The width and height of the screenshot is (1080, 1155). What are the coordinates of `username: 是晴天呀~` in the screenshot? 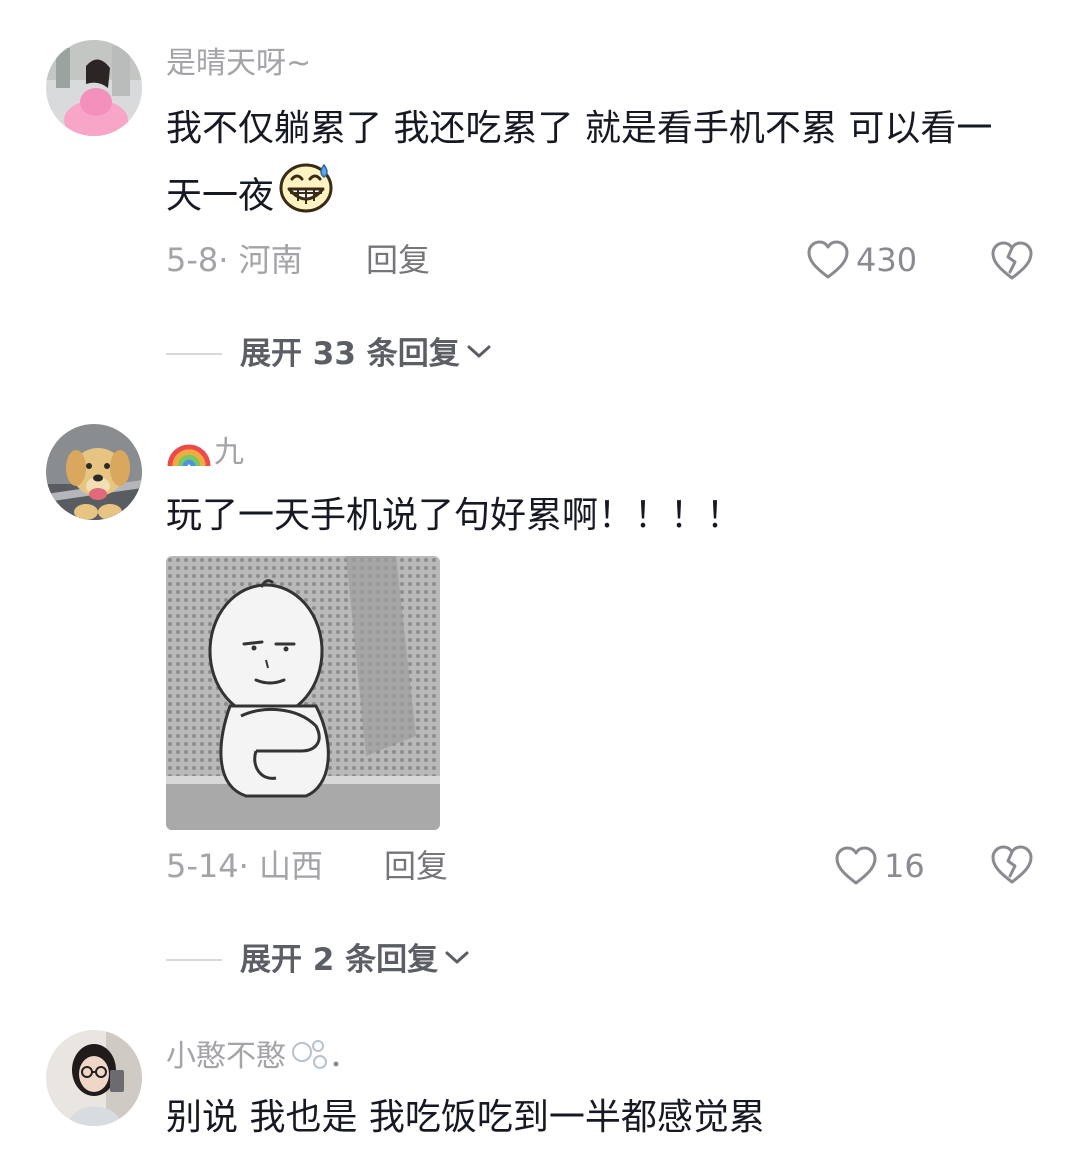 It's located at (238, 63).